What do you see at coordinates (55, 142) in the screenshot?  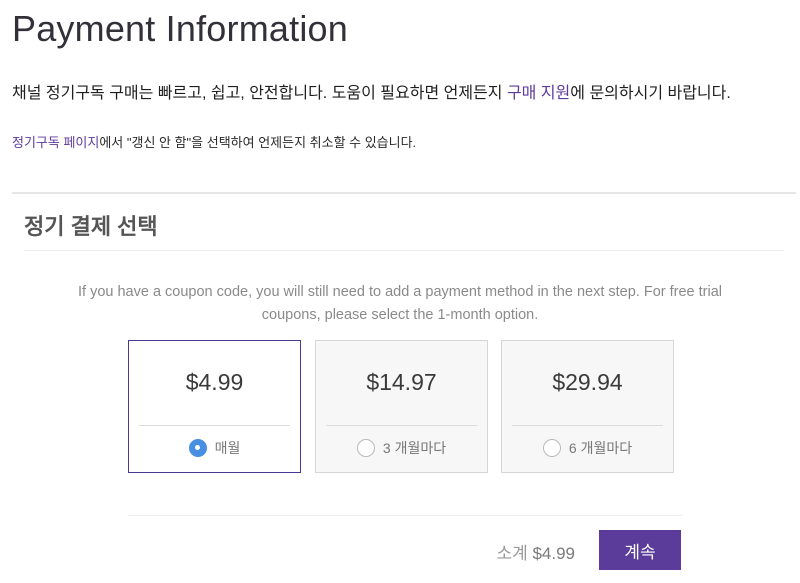 I see `subscriptions-page-link: 정기구독 페이지` at bounding box center [55, 142].